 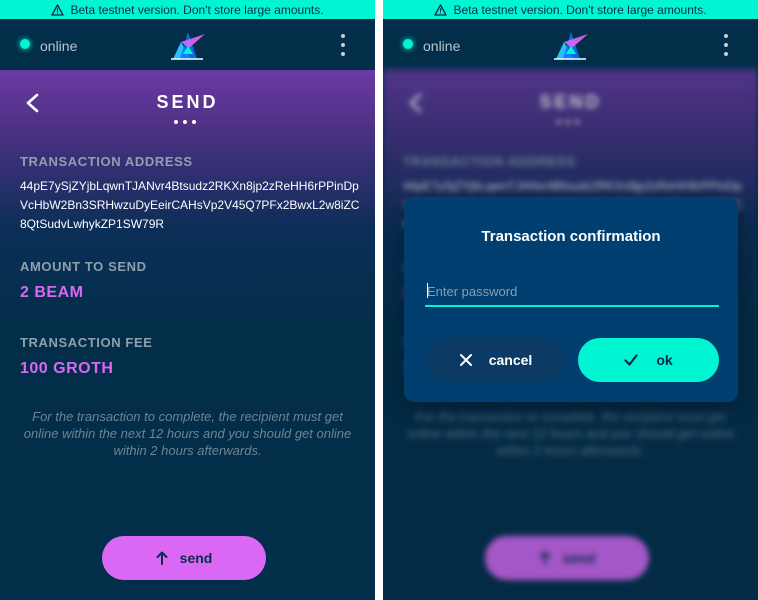 I want to click on page-title: SEND, so click(x=187, y=102).